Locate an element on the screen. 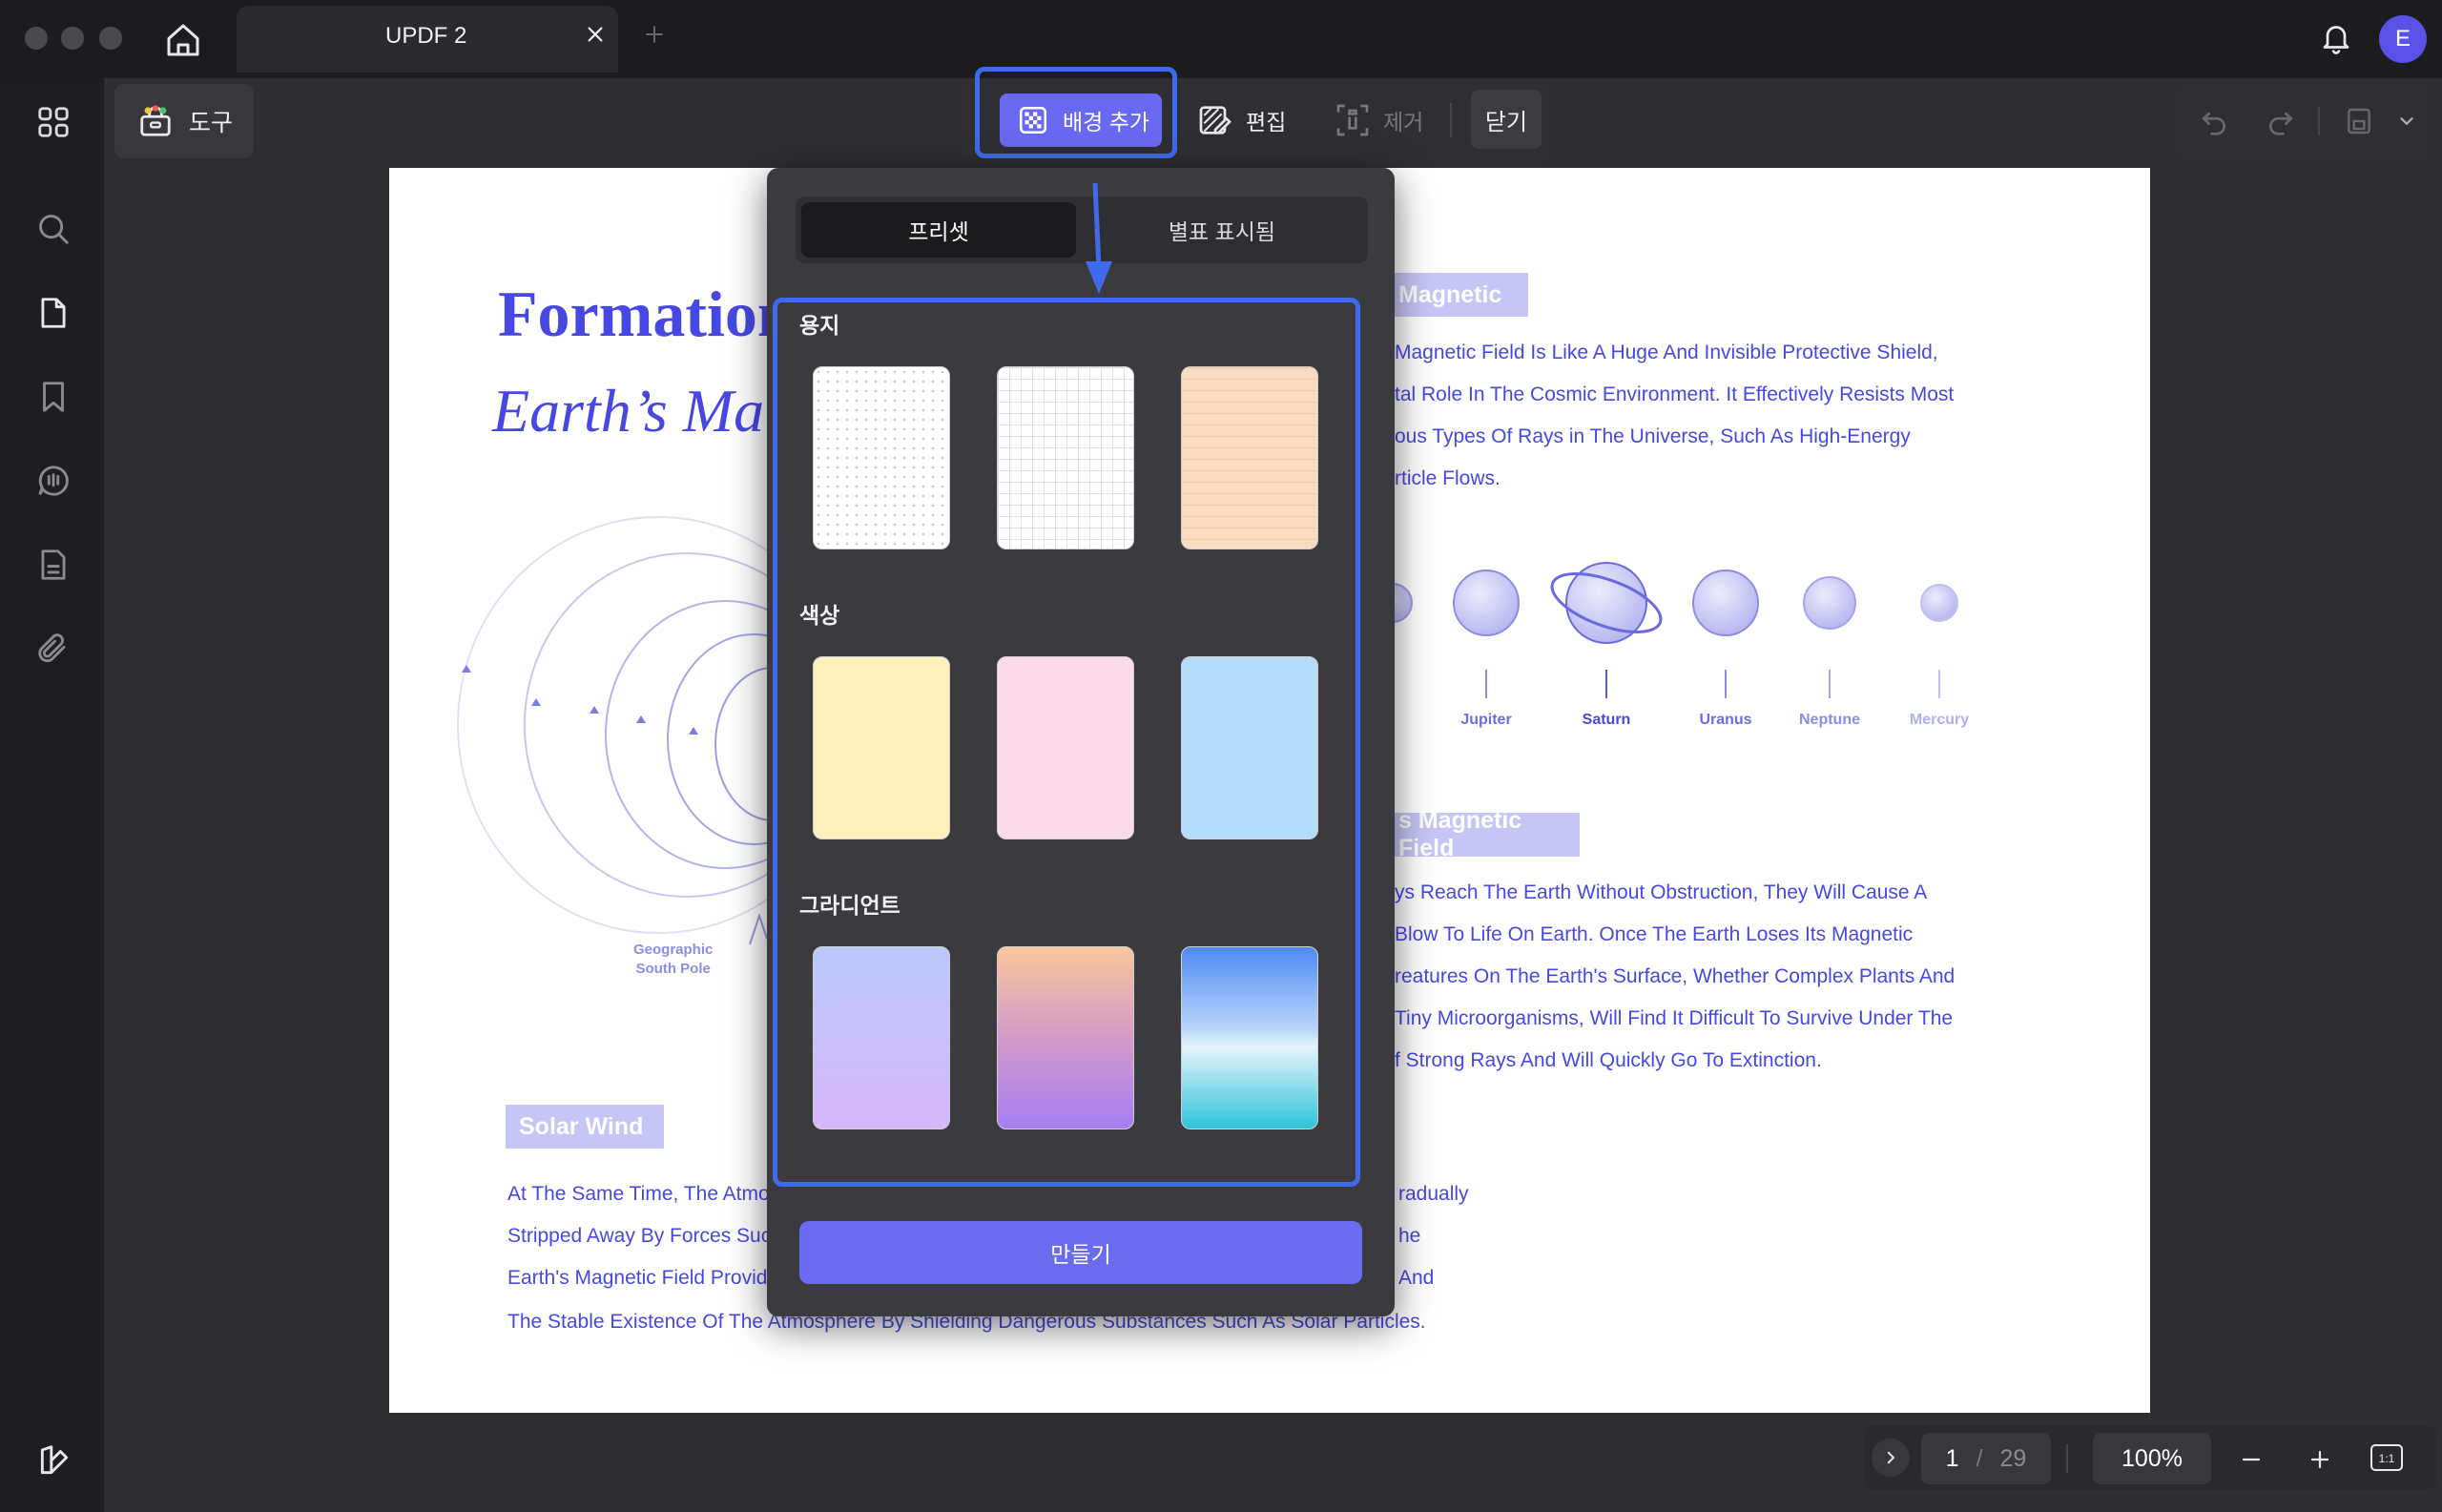 This screenshot has width=2442, height=1512. home-icon is located at coordinates (183, 40).